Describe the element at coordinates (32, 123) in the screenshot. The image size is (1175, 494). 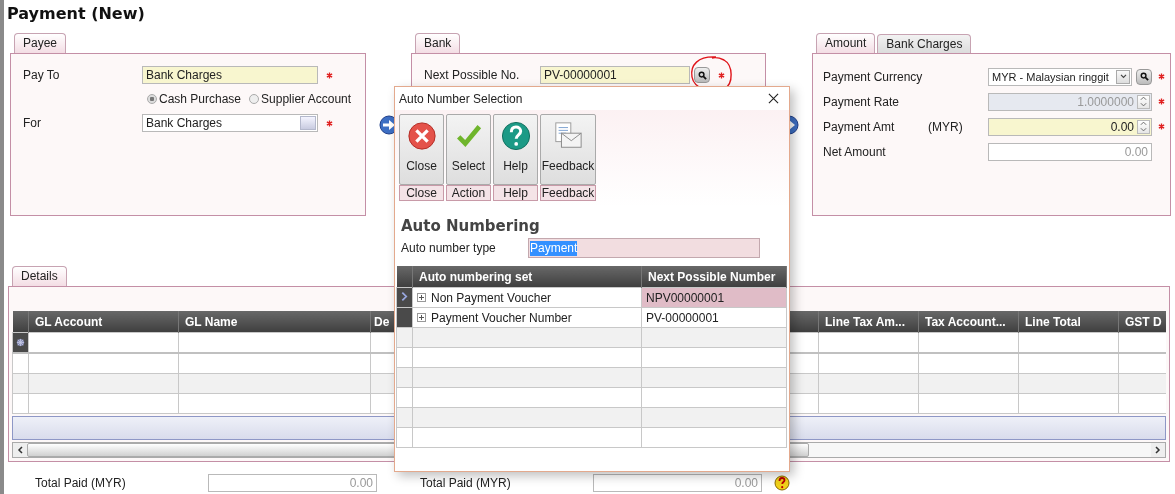
I see `field-label: For` at that location.